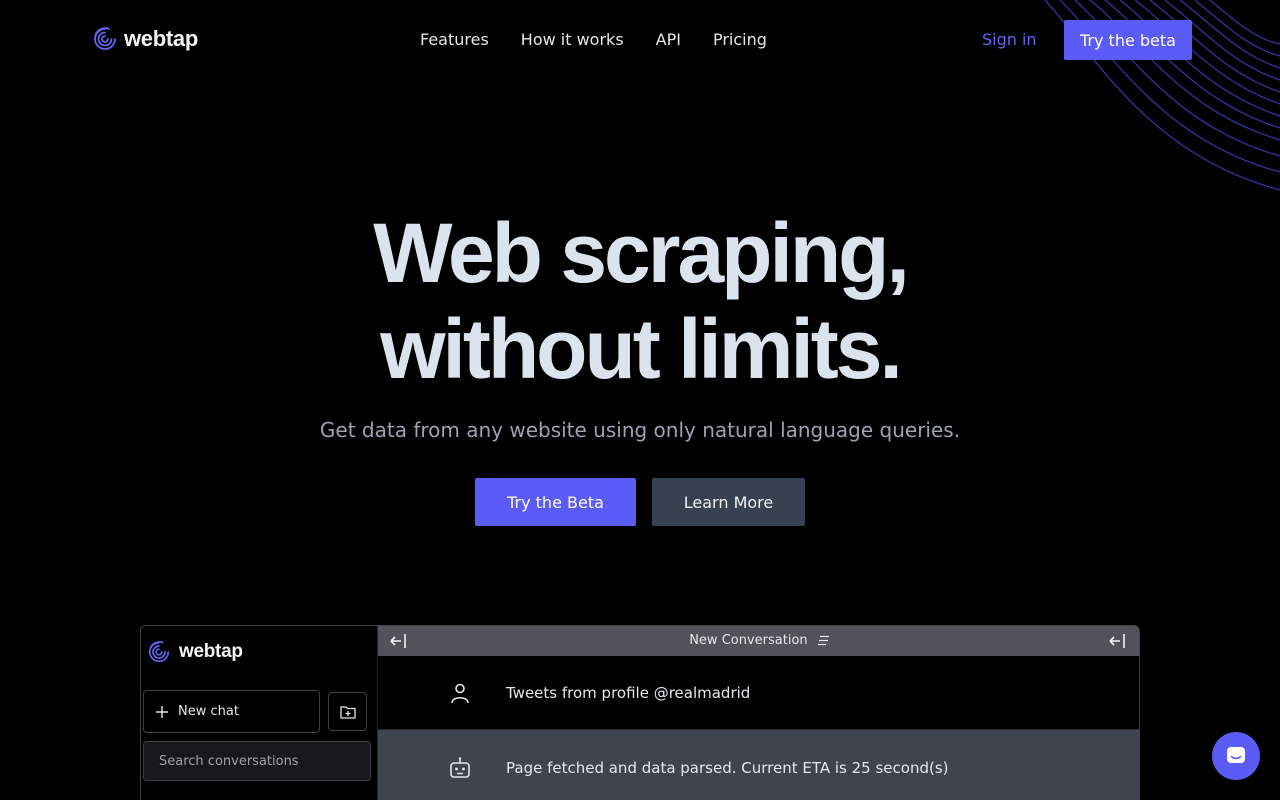 The width and height of the screenshot is (1280, 800). What do you see at coordinates (1118, 641) in the screenshot?
I see `collapse-panel-icon` at bounding box center [1118, 641].